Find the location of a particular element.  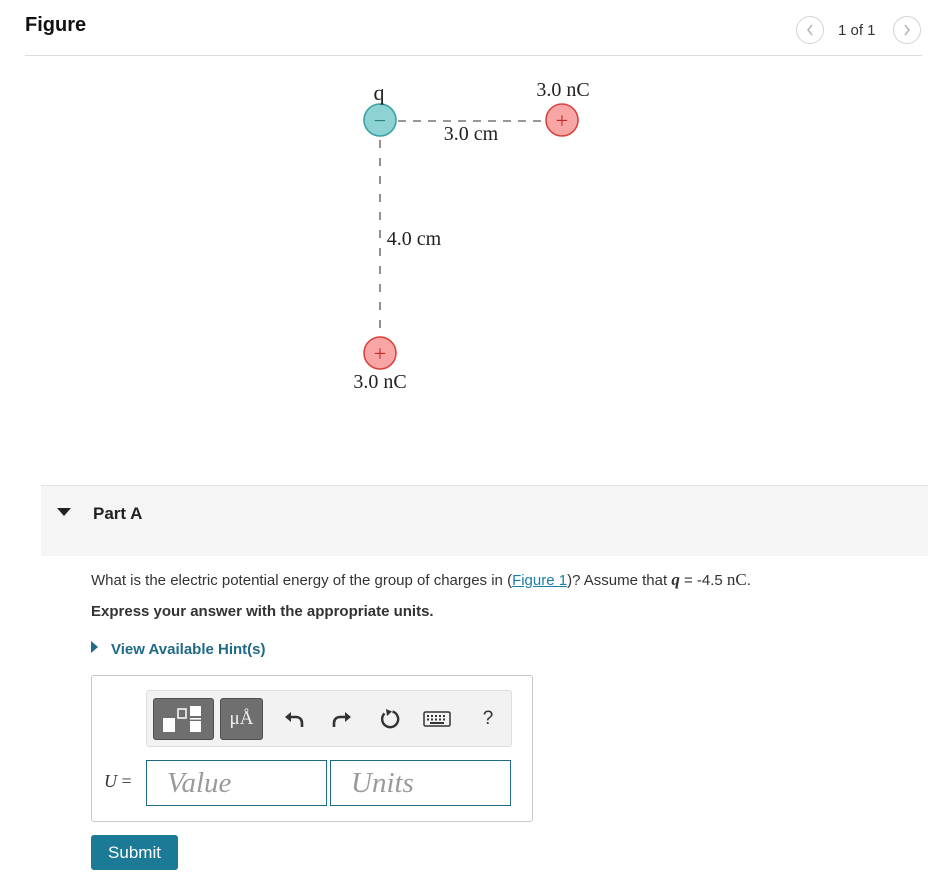

templates-button is located at coordinates (183, 719).